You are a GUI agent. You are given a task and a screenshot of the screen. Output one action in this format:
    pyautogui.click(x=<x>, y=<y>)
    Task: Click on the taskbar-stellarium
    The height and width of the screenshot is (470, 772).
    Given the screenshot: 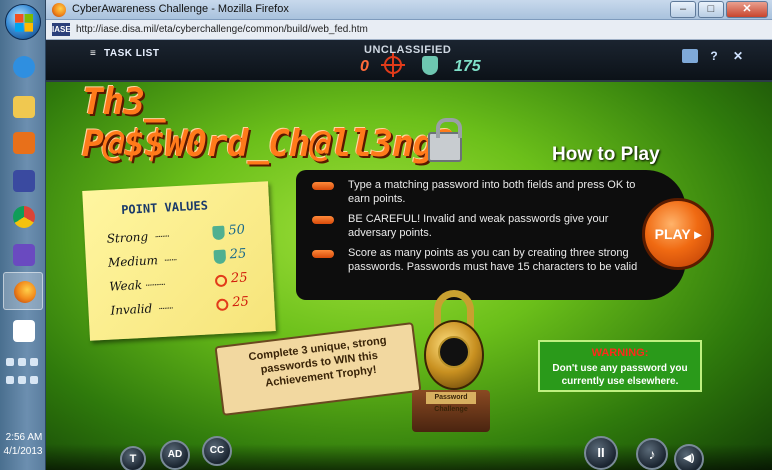 What is the action you would take?
    pyautogui.click(x=23, y=181)
    